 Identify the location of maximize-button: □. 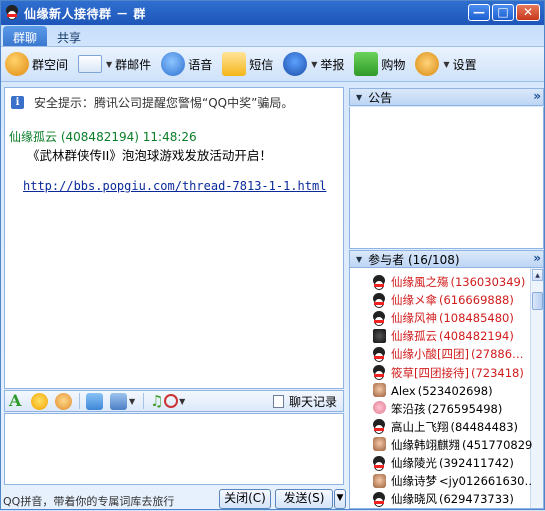
(503, 12).